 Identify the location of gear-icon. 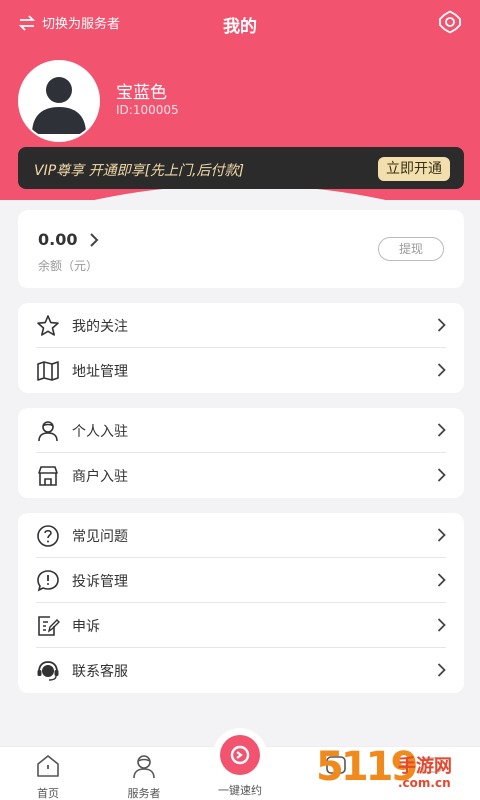
(450, 22).